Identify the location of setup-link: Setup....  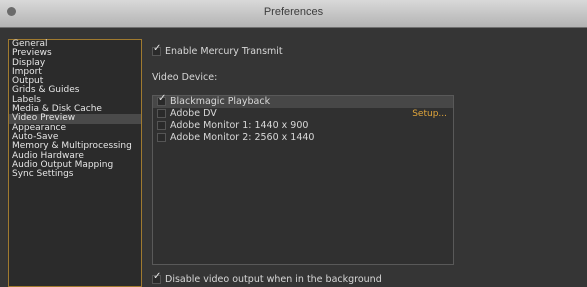
(429, 114).